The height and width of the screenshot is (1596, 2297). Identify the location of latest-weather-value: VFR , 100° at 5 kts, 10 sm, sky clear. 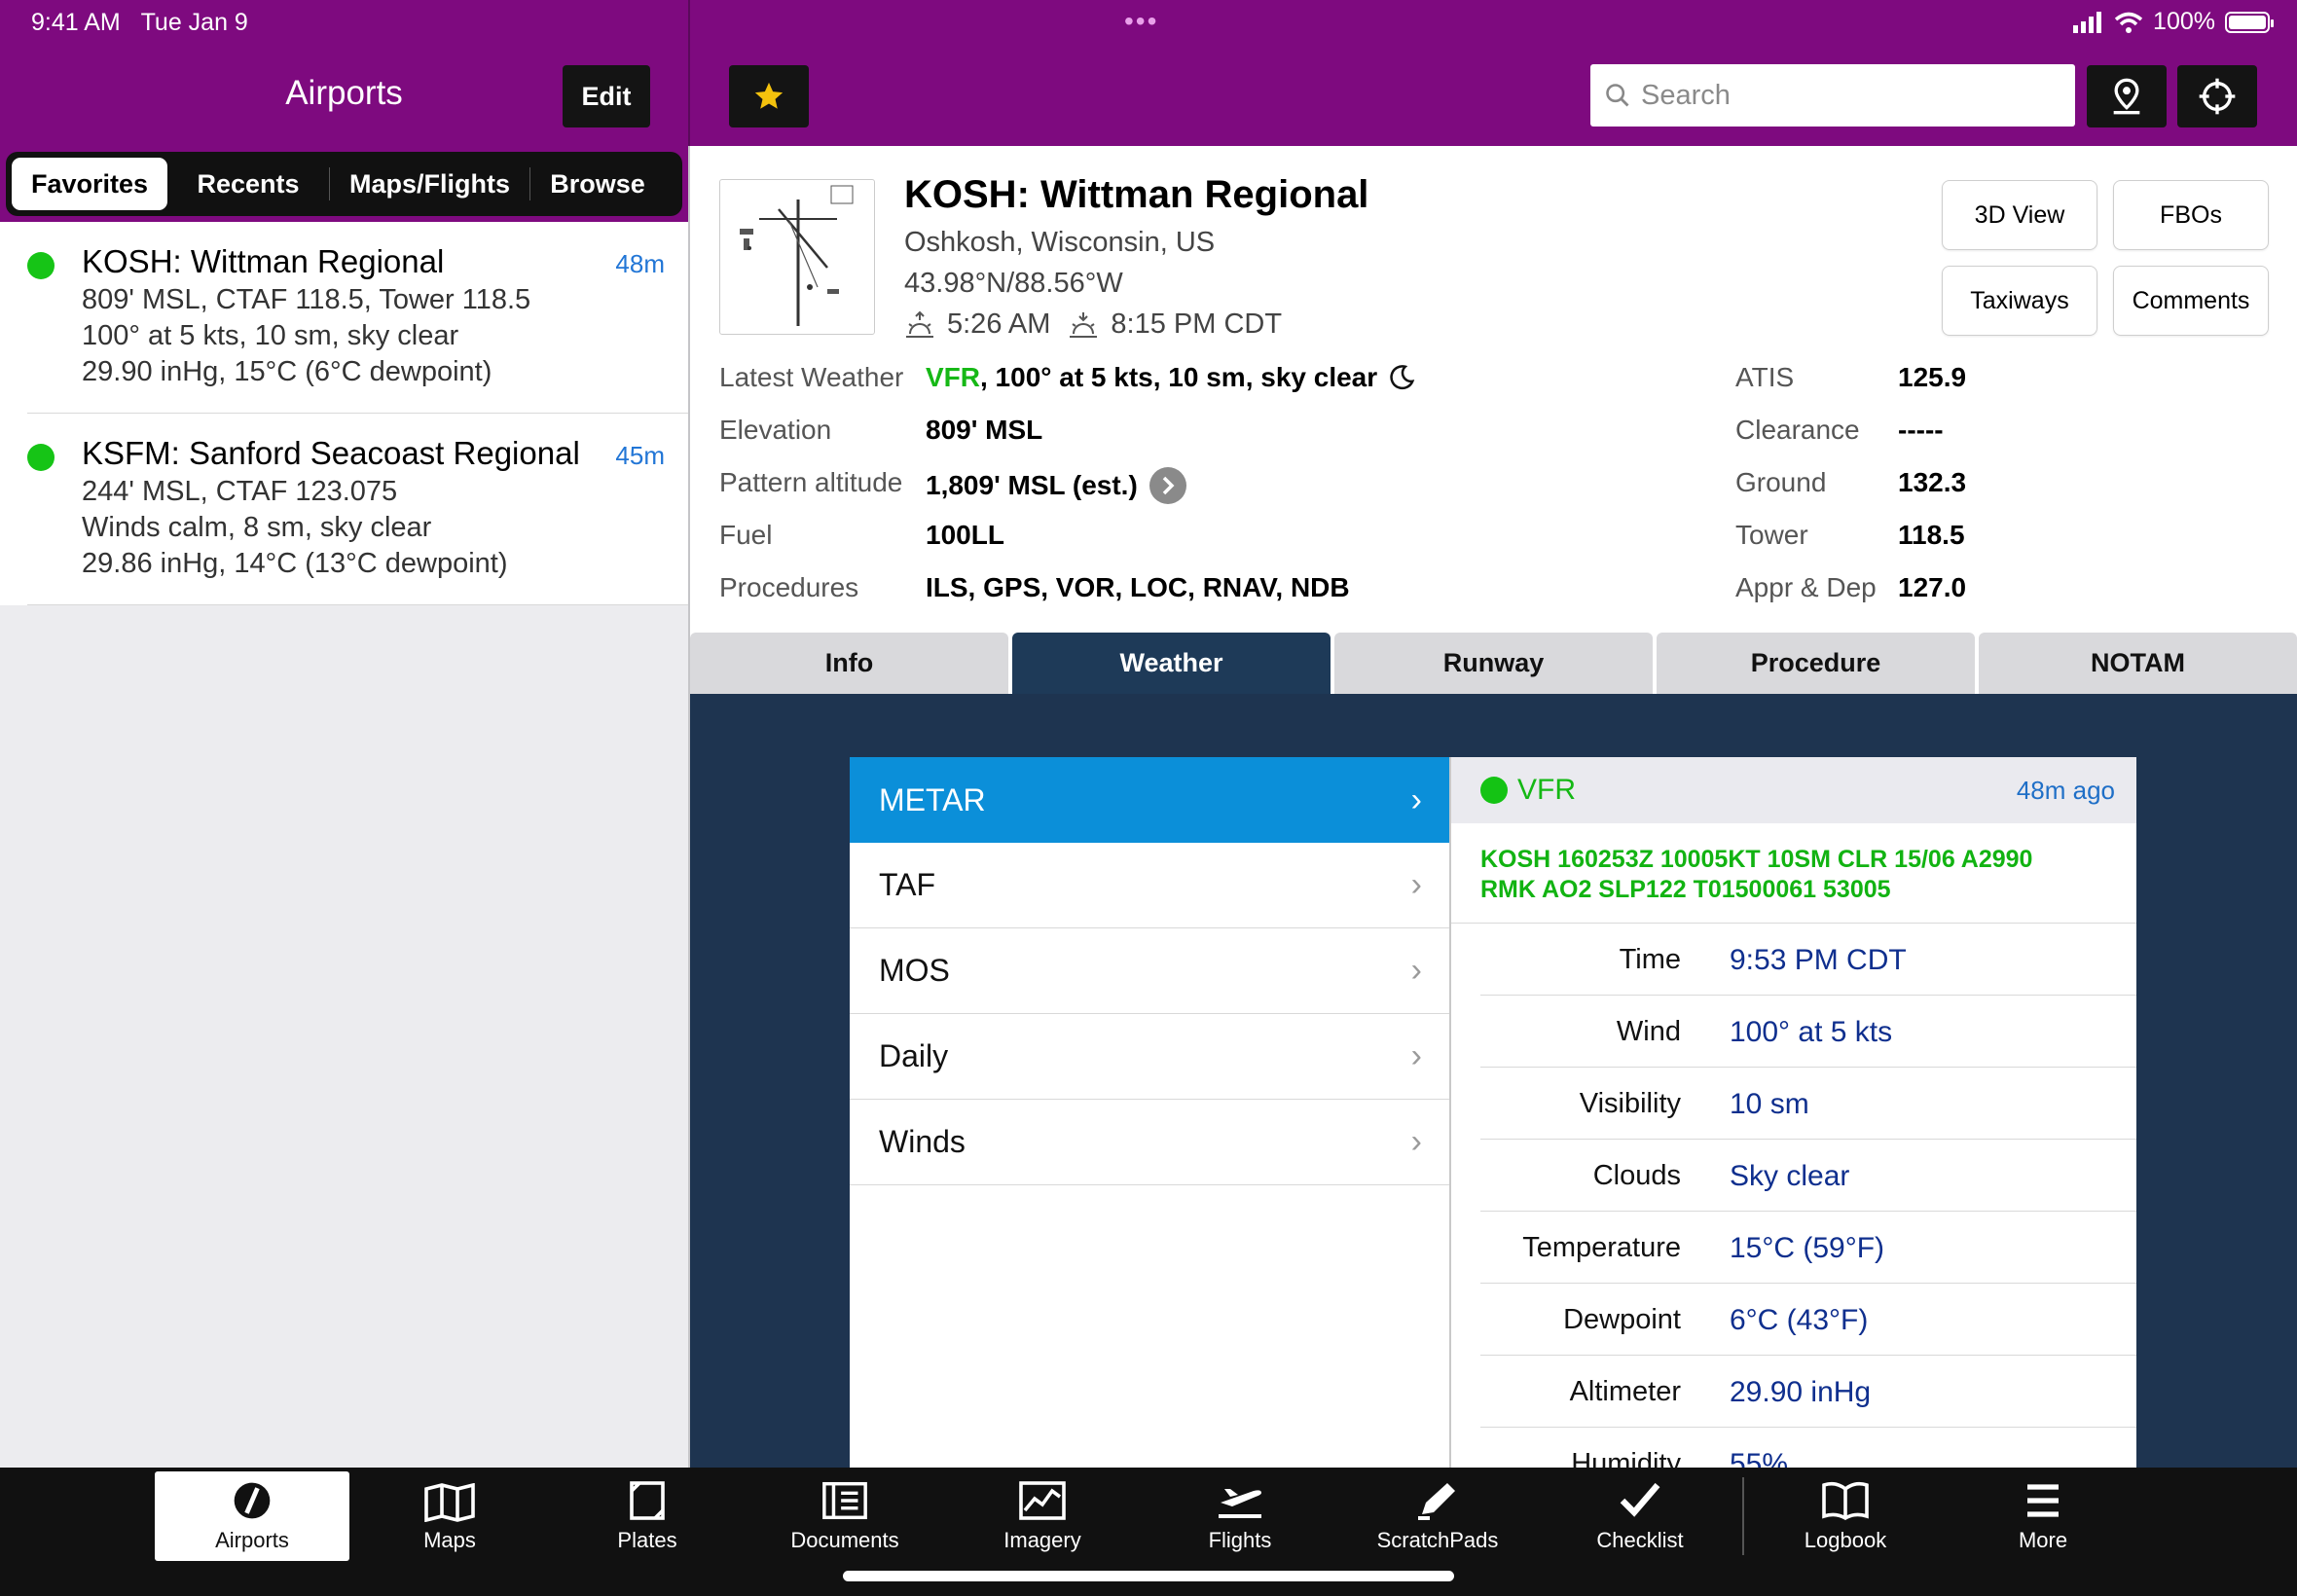
(1171, 378).